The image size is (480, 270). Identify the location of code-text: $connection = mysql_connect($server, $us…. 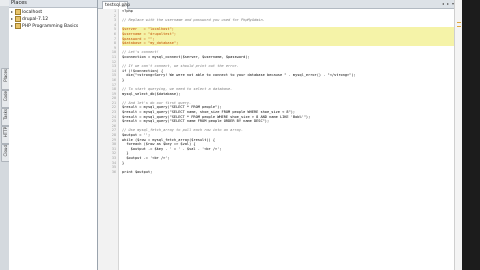
(186, 56).